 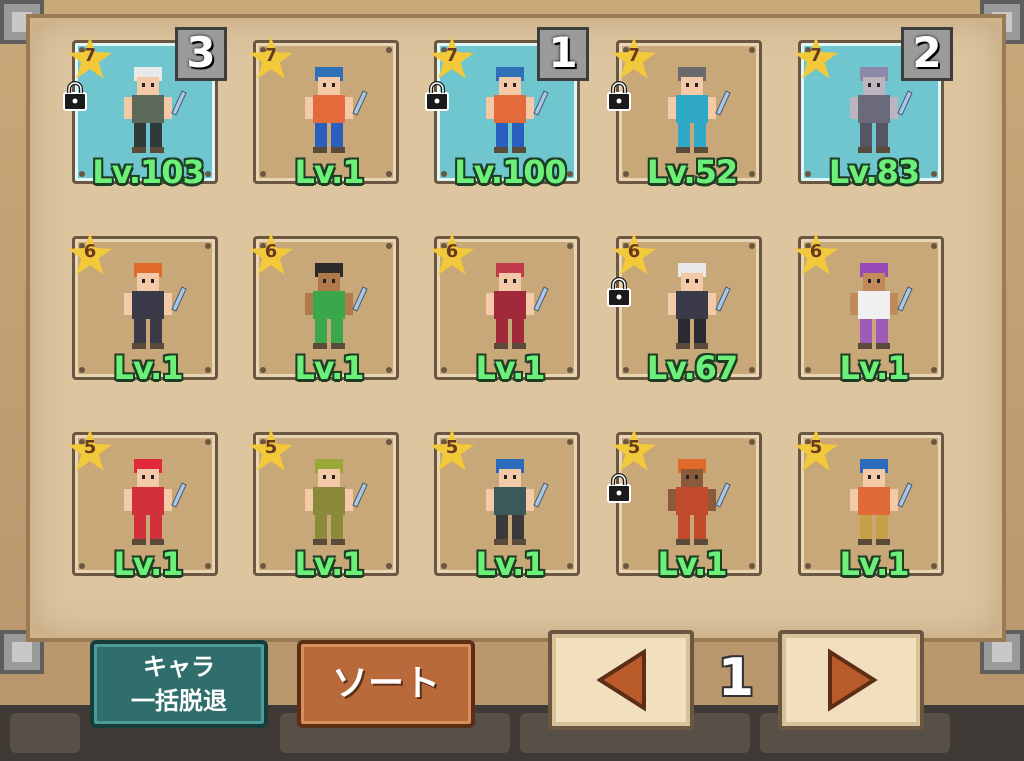 I want to click on party-slot-badge: 2, so click(x=927, y=54).